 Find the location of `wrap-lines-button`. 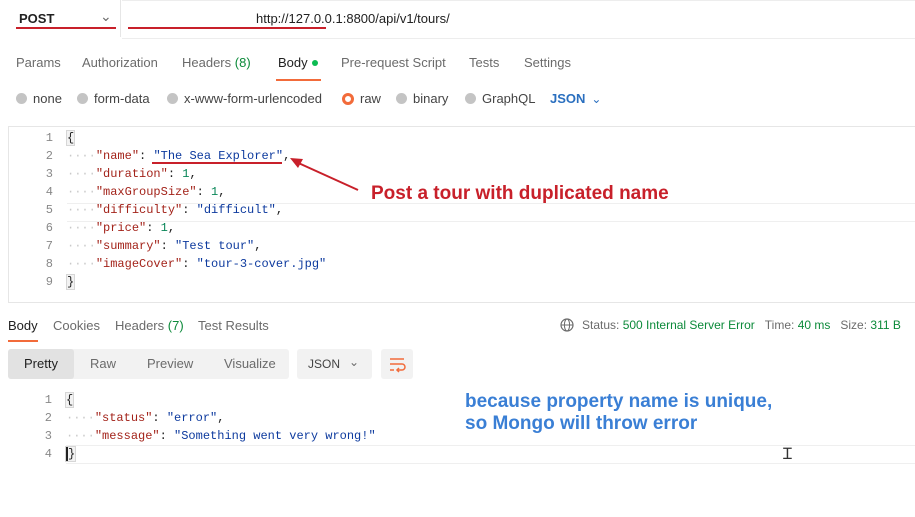

wrap-lines-button is located at coordinates (397, 364).